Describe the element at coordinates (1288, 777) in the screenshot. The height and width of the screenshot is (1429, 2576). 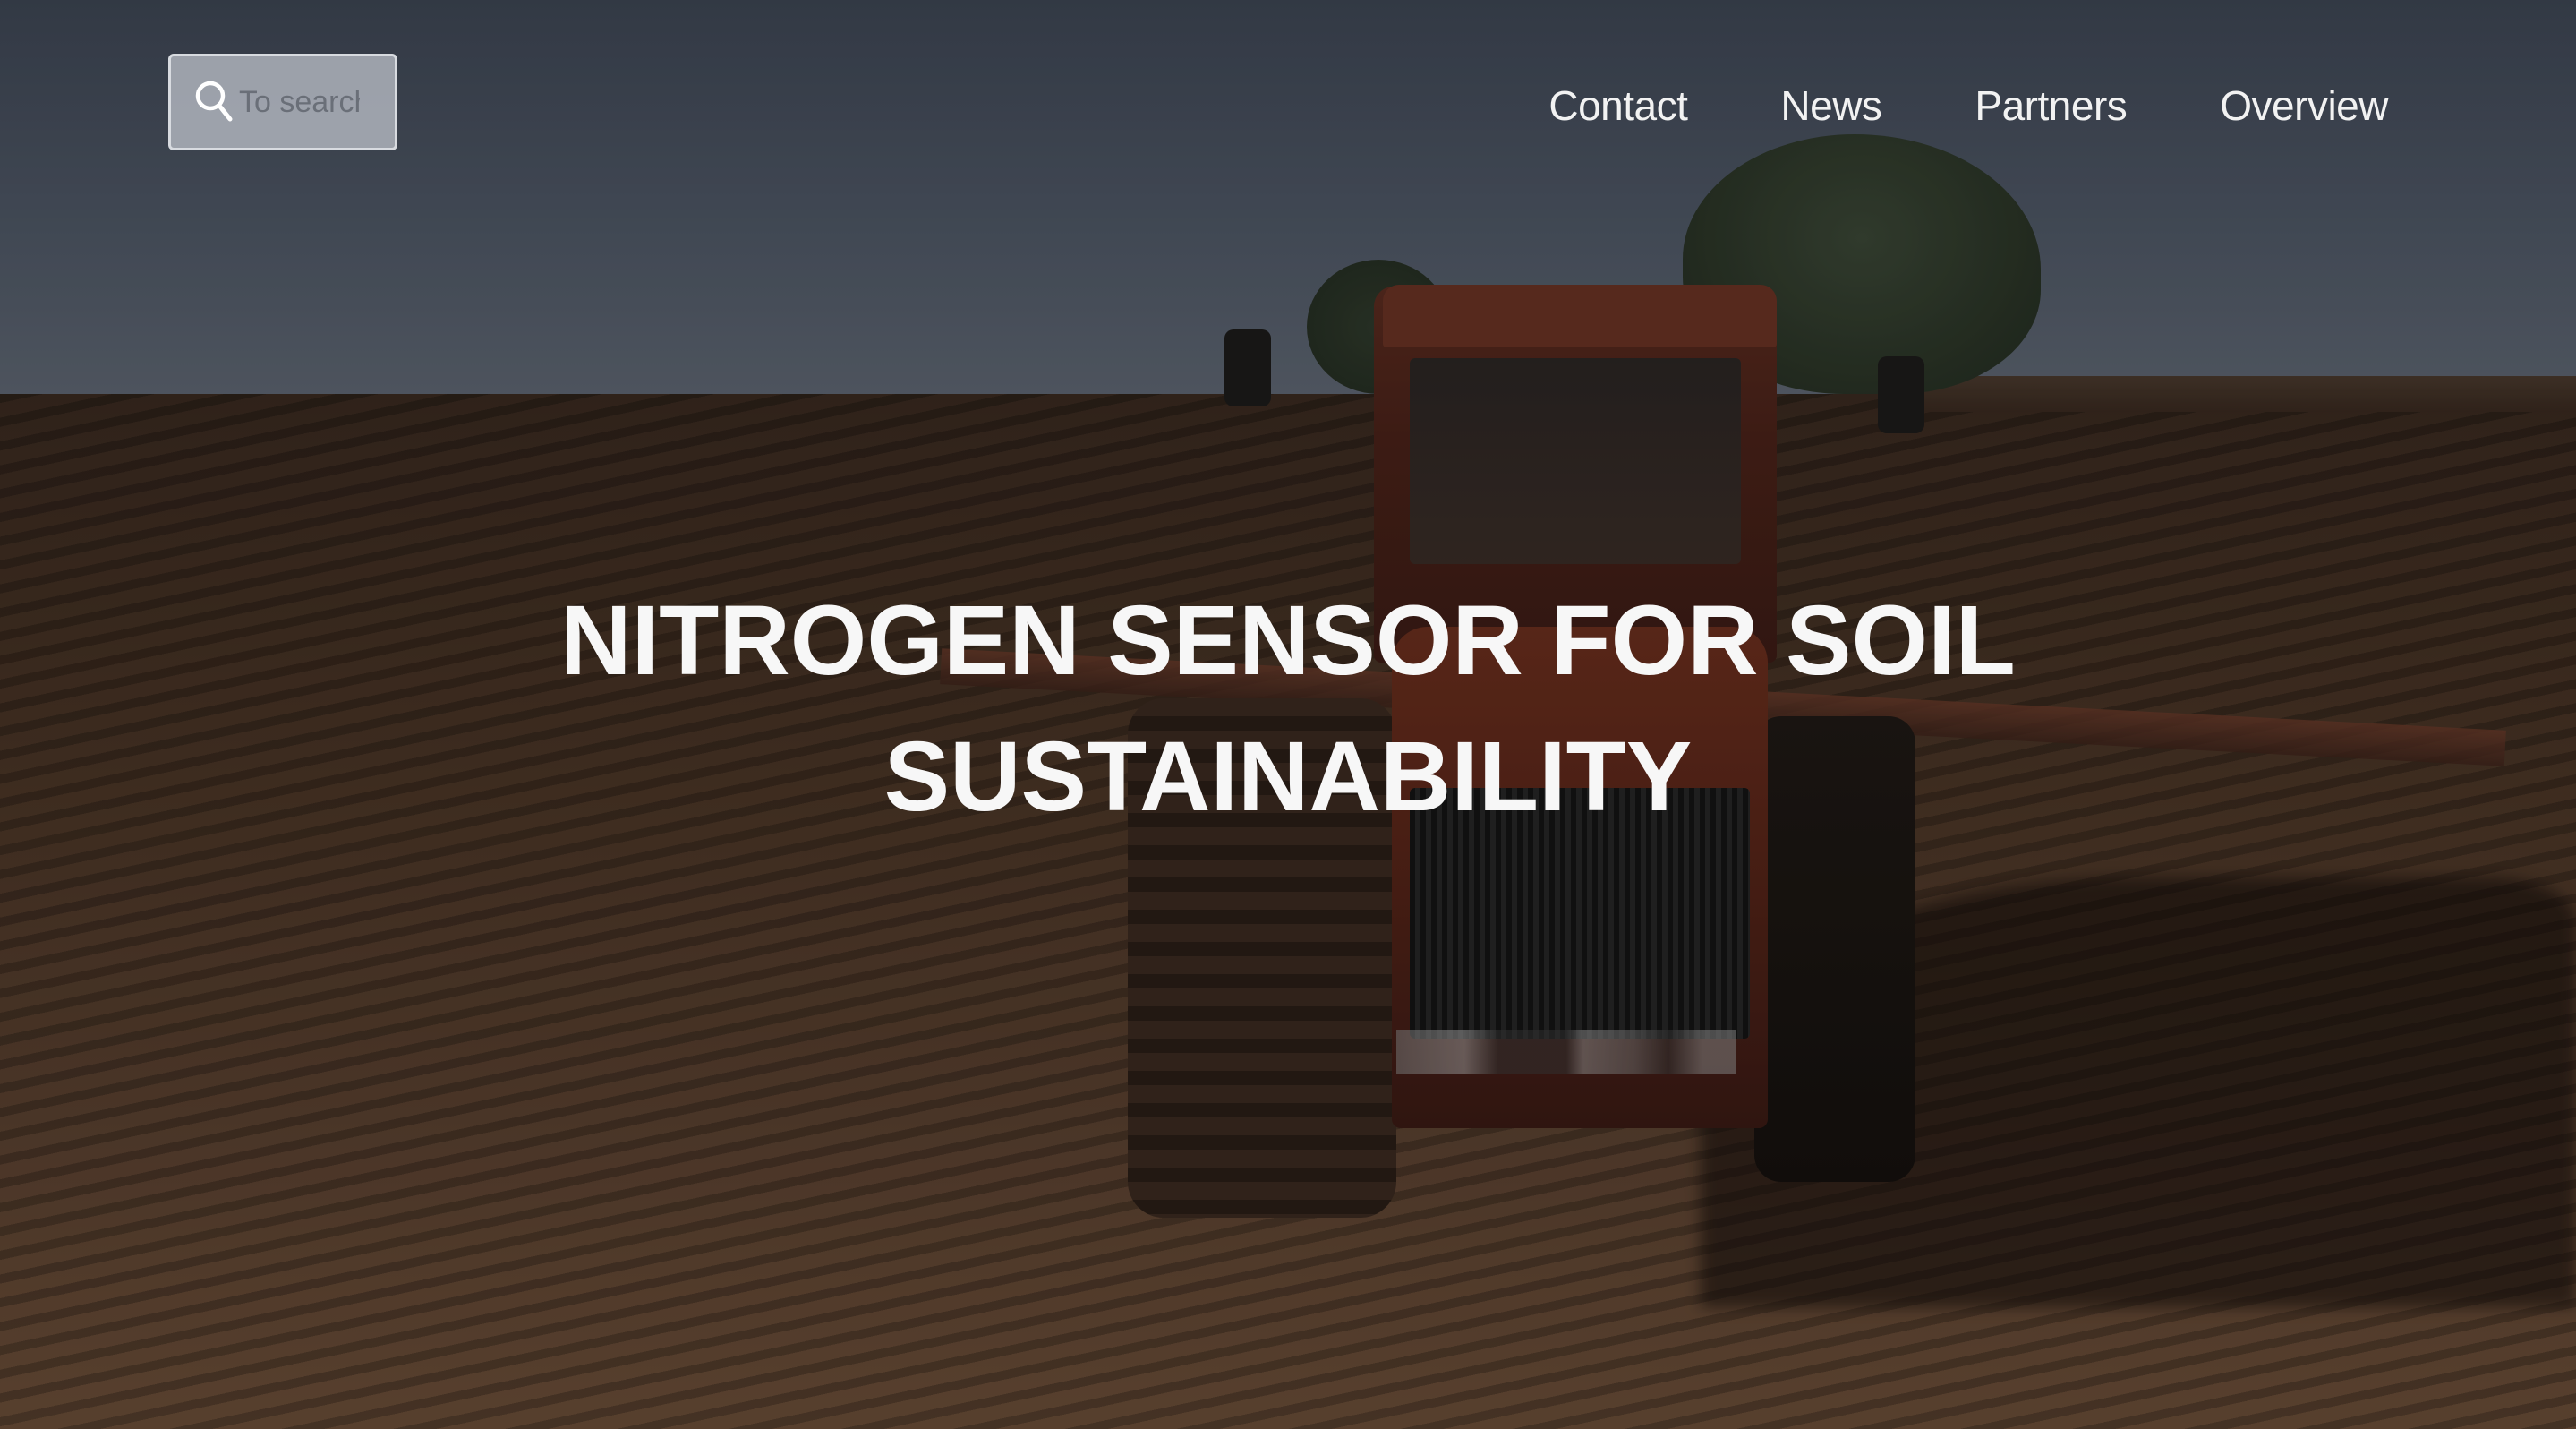
I see `hero-title-line2: SUSTAINABILITY` at that location.